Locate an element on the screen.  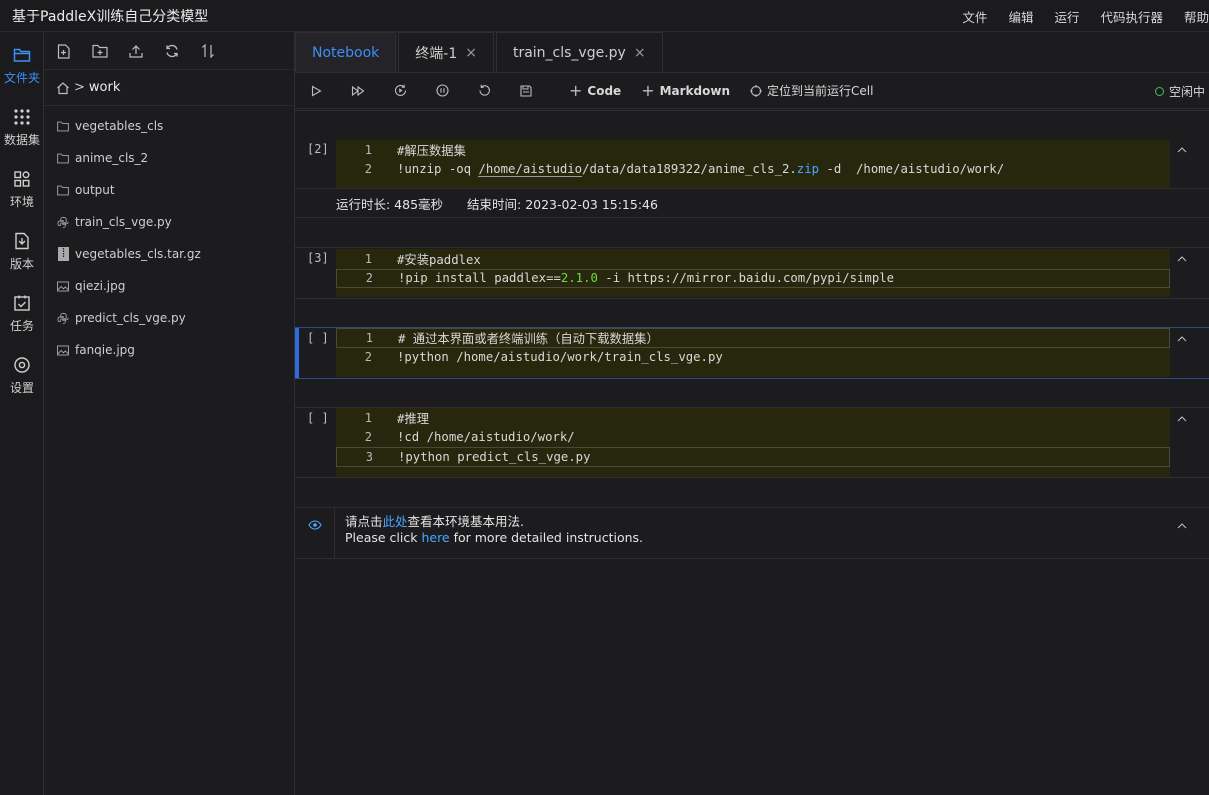
file-item: output is located at coordinates (169, 190).